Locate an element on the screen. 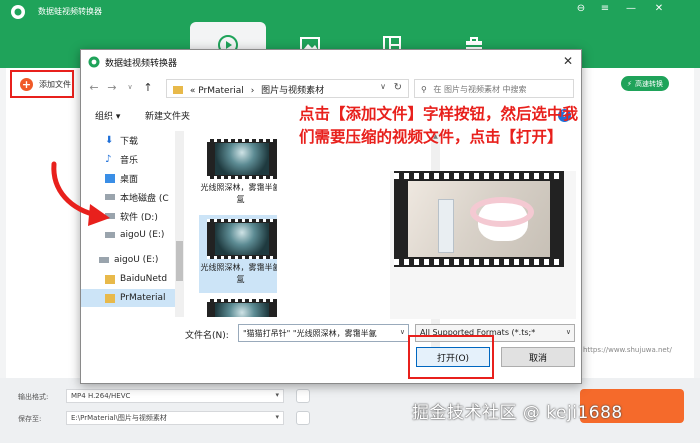 Image resolution: width=700 pixels, height=443 pixels. nav-item-baidunetdisk: BaiduNetd is located at coordinates (132, 279).